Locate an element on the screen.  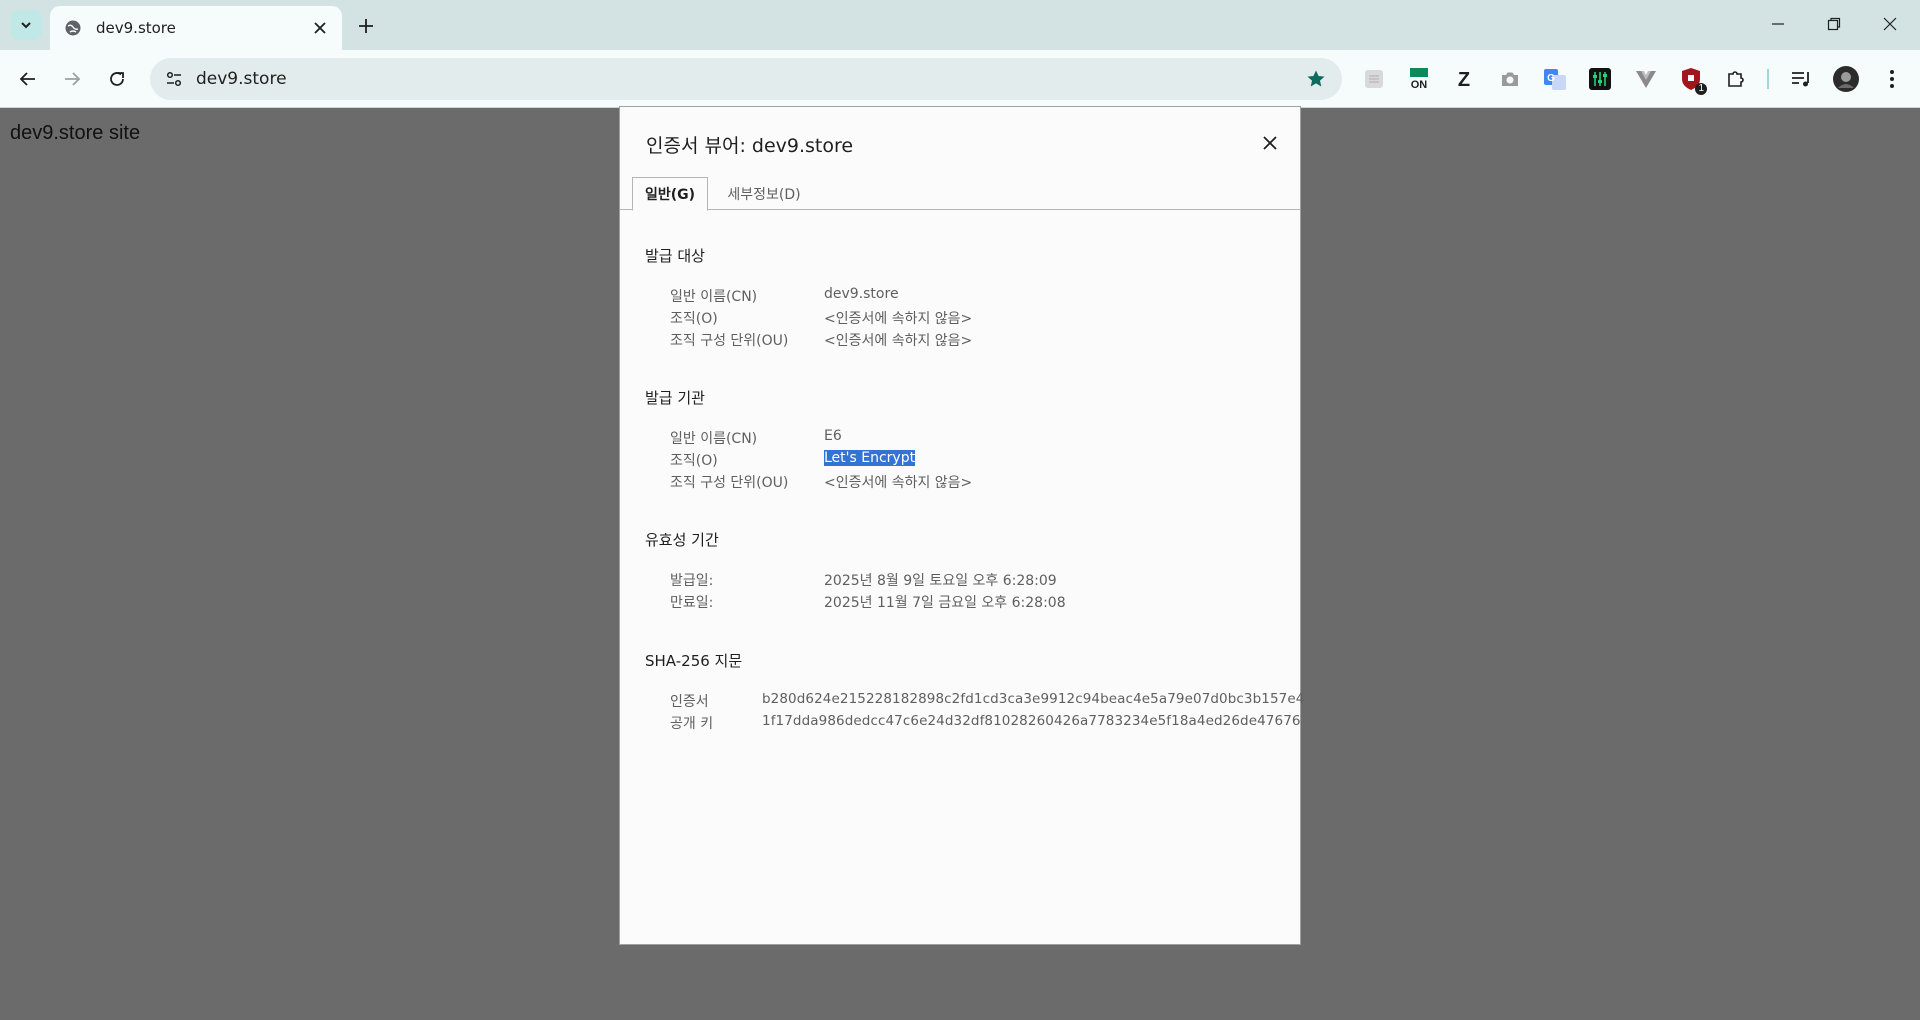
field-value: 2025년 8월 9일 토요일 오후 6:28:09 is located at coordinates (940, 581).